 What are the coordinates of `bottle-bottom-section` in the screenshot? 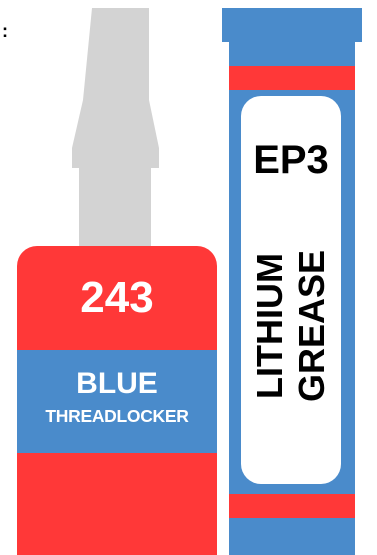 It's located at (117, 504).